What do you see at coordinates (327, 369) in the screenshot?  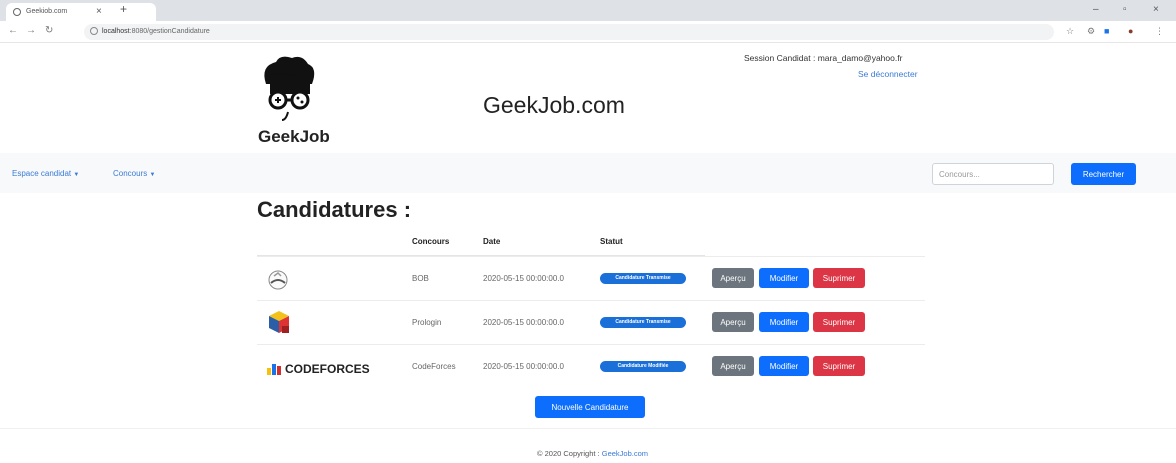 I see `codeforces-logo-text: CODEFORCES` at bounding box center [327, 369].